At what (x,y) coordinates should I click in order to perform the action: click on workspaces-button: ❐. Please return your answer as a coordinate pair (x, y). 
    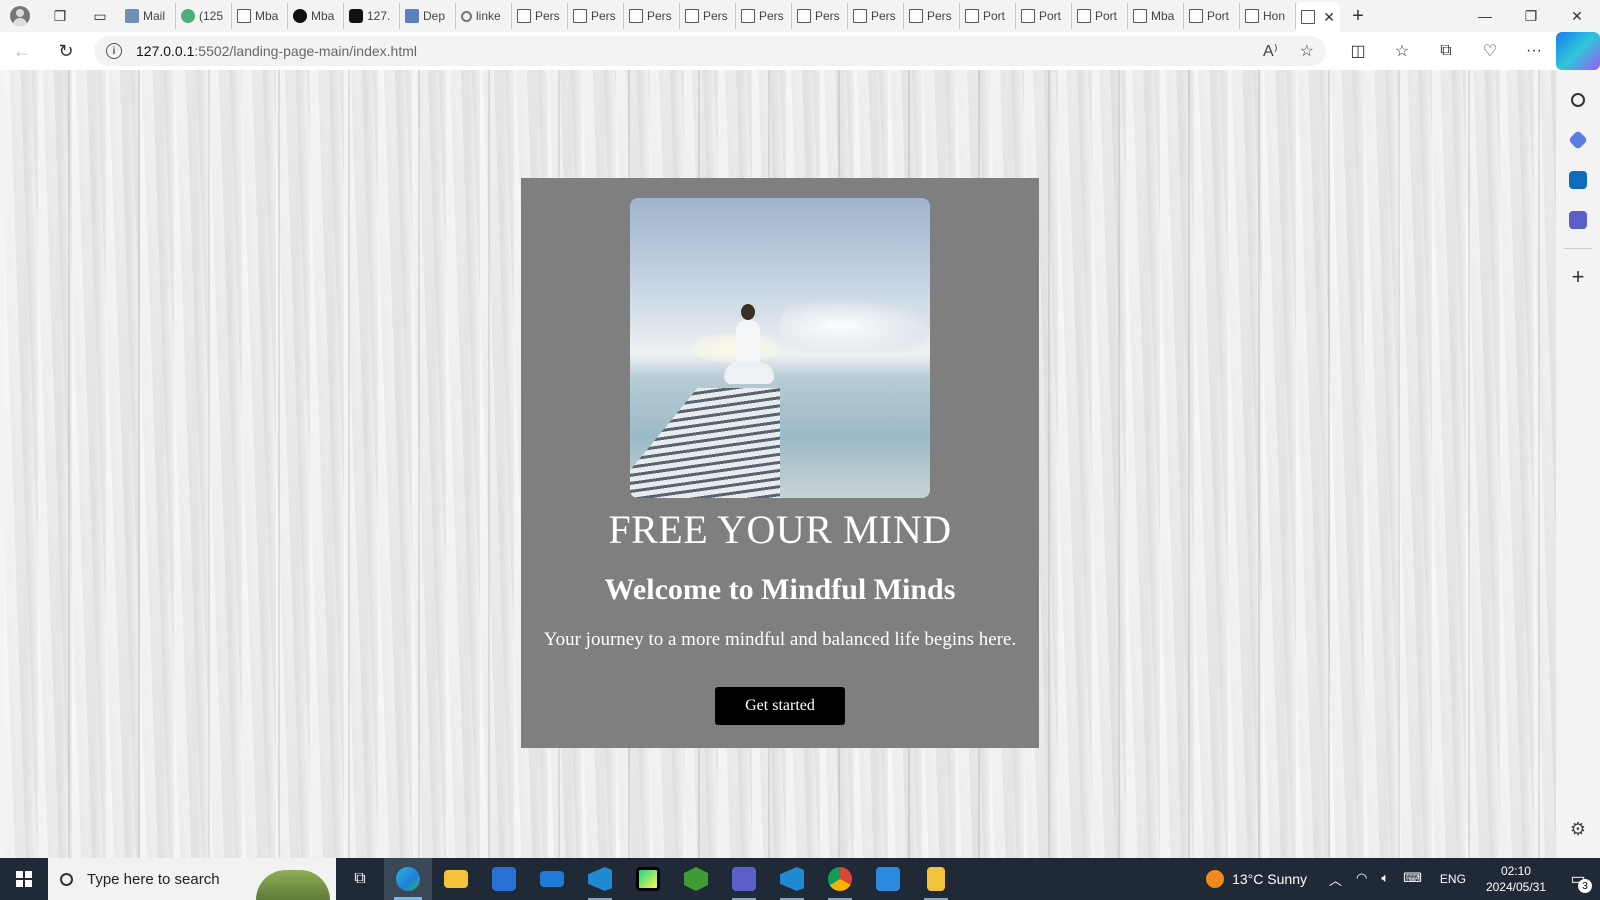
    Looking at the image, I should click on (60, 16).